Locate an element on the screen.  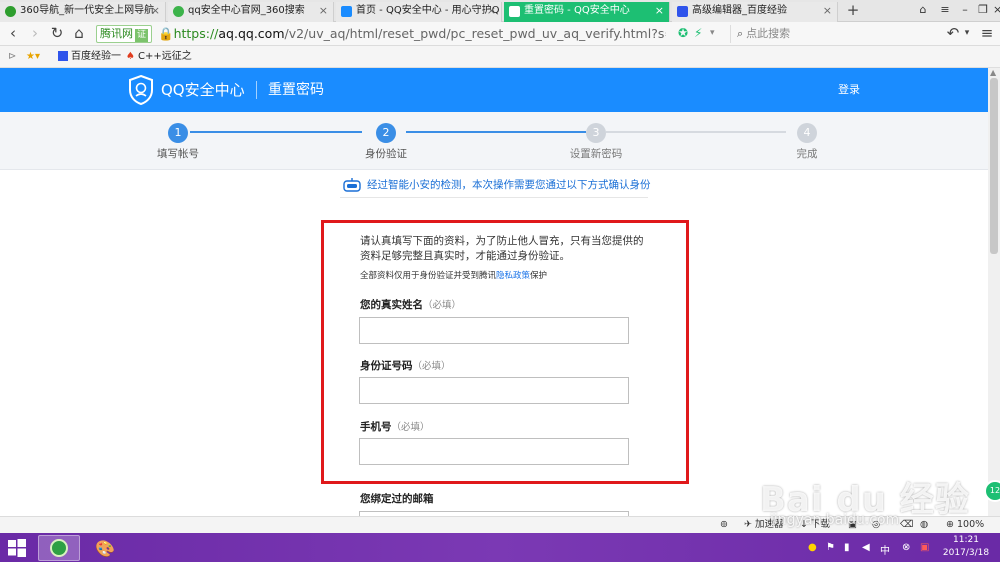
browser-tab-360-search: qq安全中心官网_360搜索 × is located at coordinates (251, 12).